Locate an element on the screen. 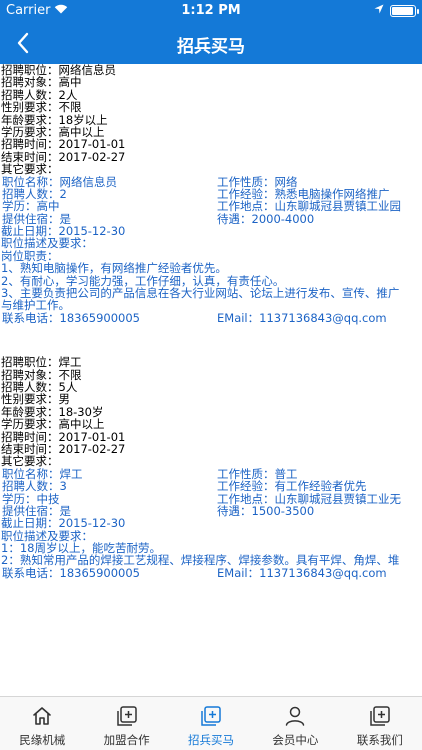 The image size is (422, 750). home-icon is located at coordinates (42, 716).